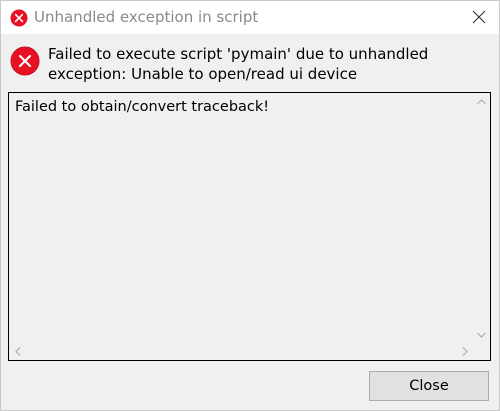 The width and height of the screenshot is (500, 411). What do you see at coordinates (464, 351) in the screenshot?
I see `scroll-right-icon` at bounding box center [464, 351].